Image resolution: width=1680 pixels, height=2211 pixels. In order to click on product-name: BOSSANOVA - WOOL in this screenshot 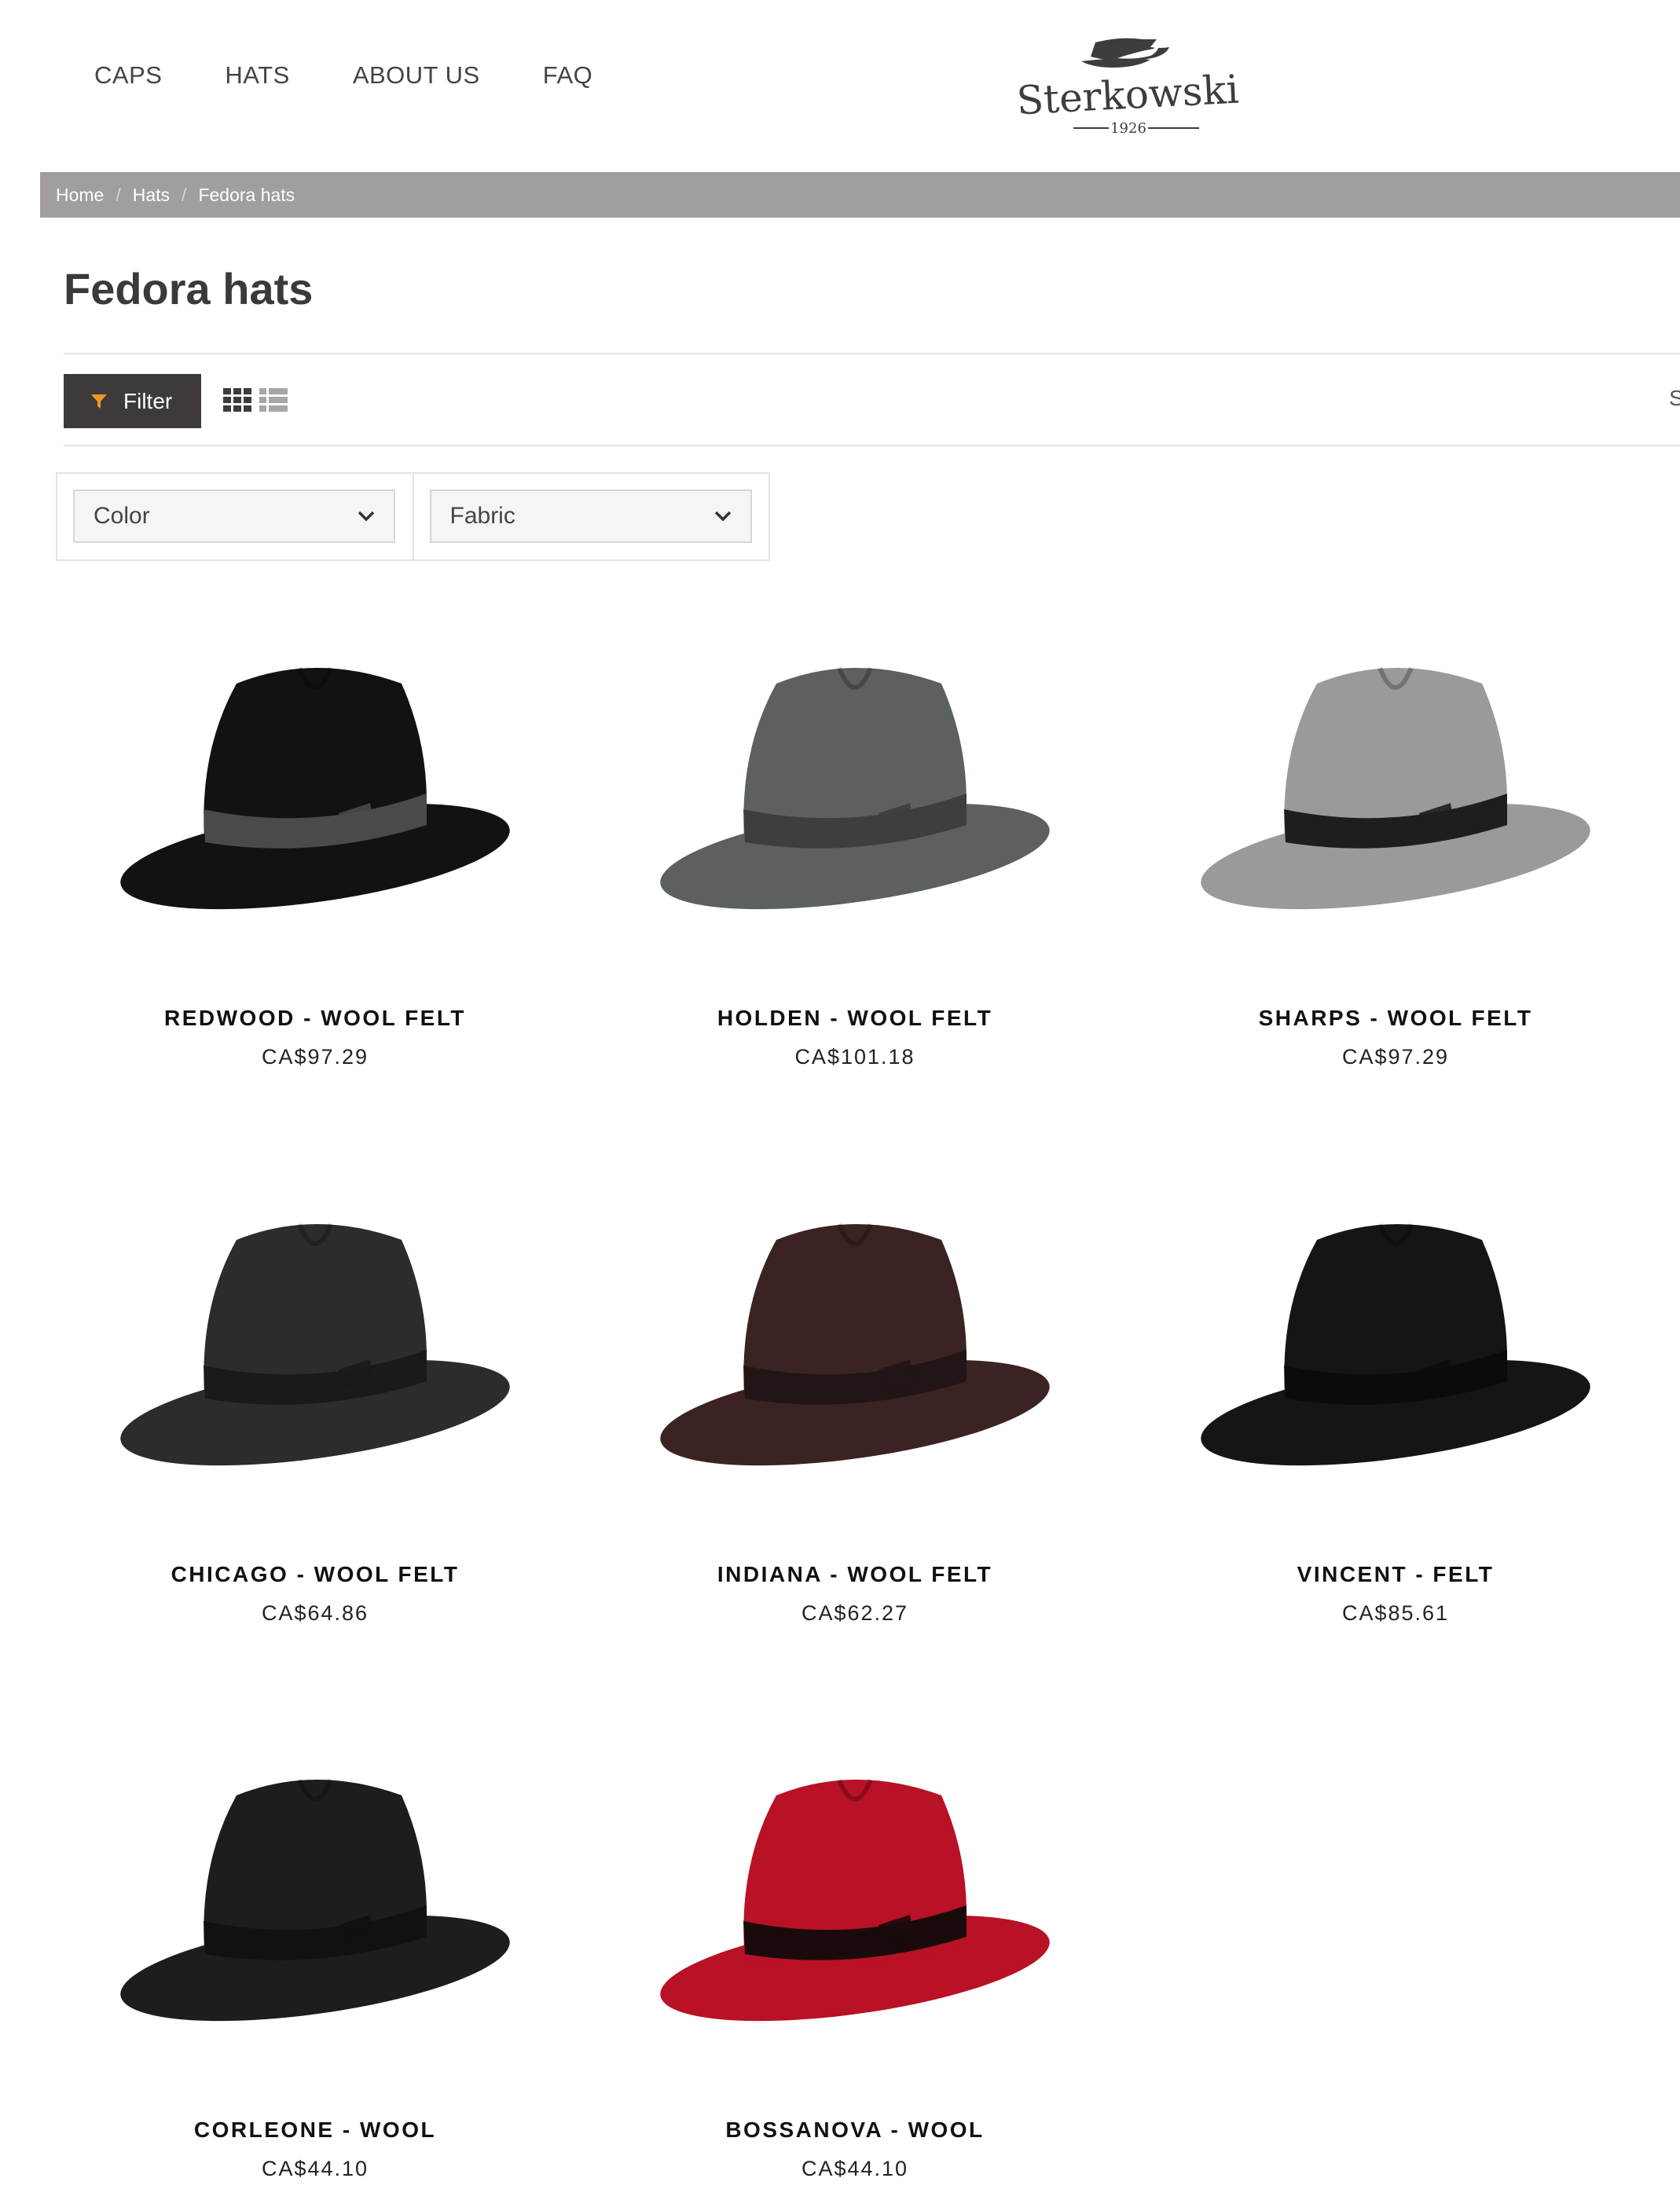, I will do `click(855, 2130)`.